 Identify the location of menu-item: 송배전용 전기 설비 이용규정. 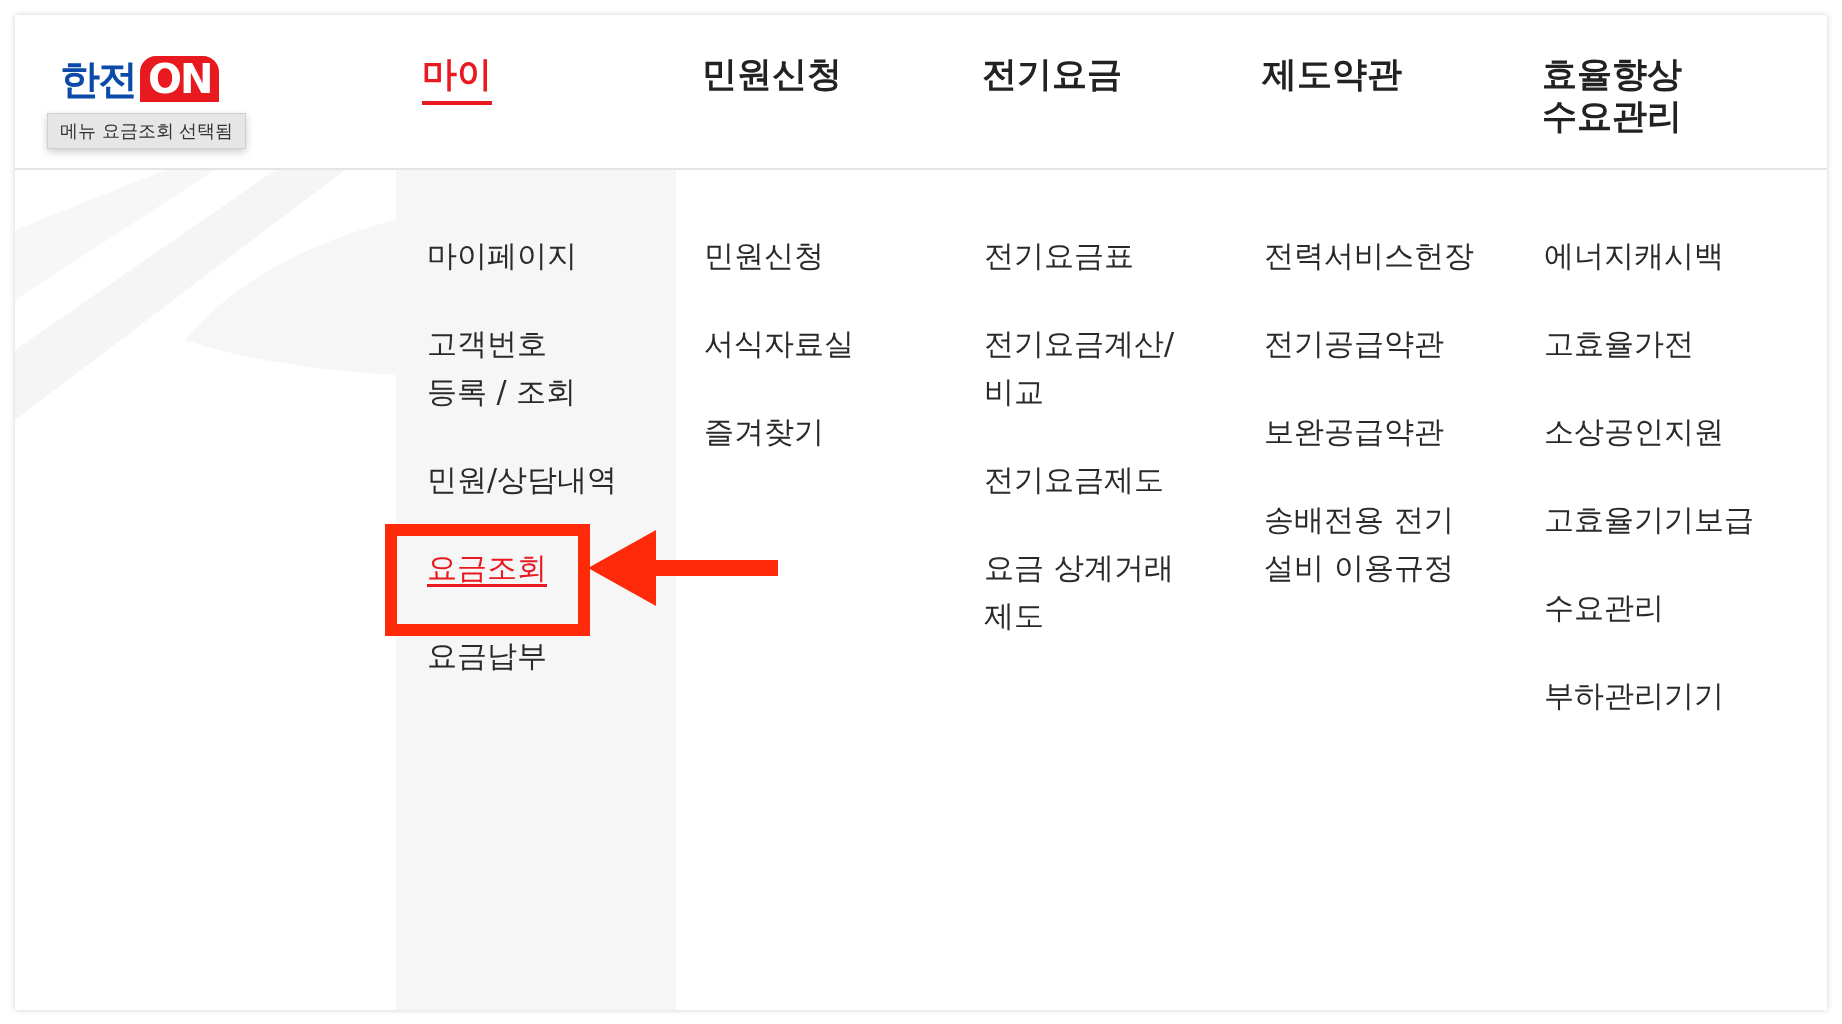
(1359, 544).